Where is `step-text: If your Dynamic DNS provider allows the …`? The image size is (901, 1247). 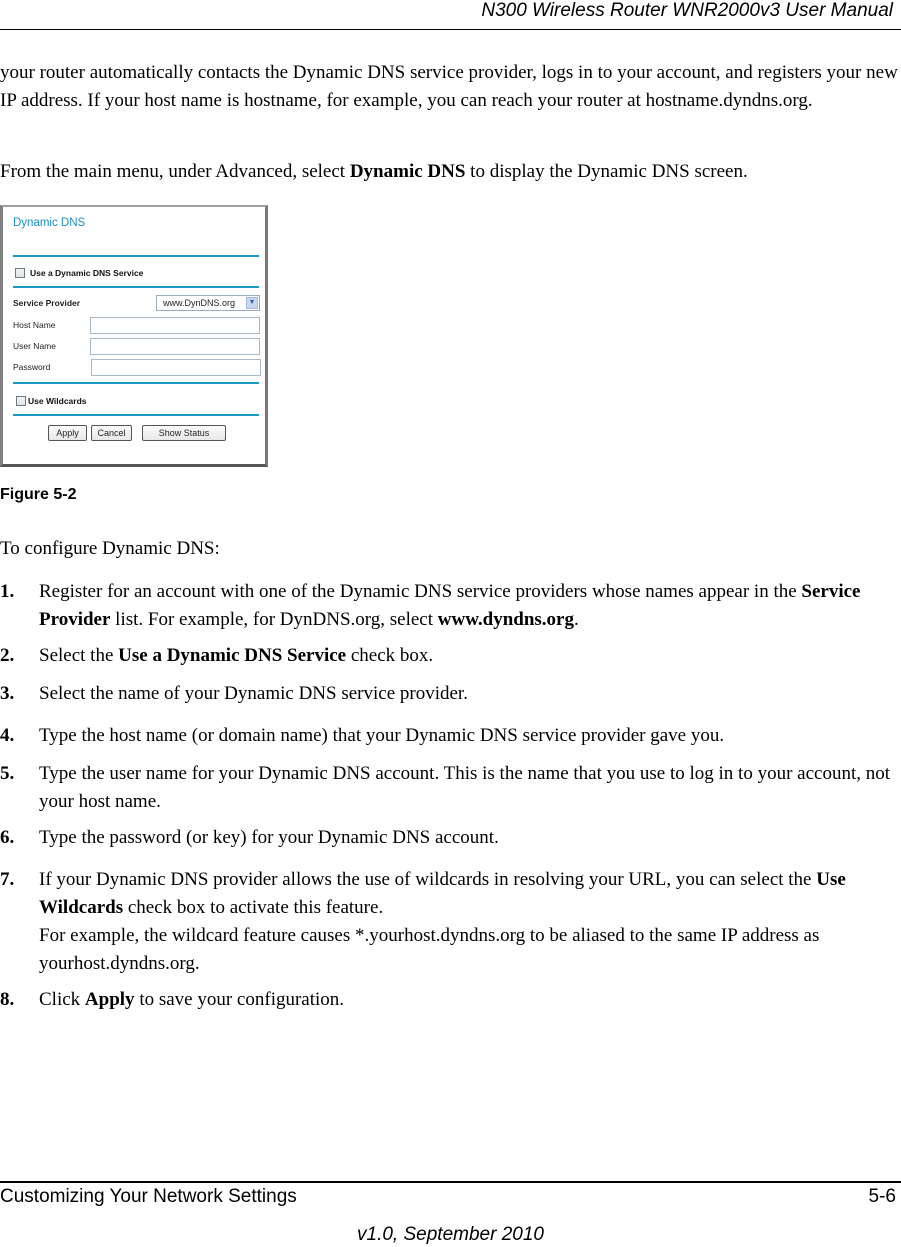 step-text: If your Dynamic DNS provider allows the … is located at coordinates (470, 922).